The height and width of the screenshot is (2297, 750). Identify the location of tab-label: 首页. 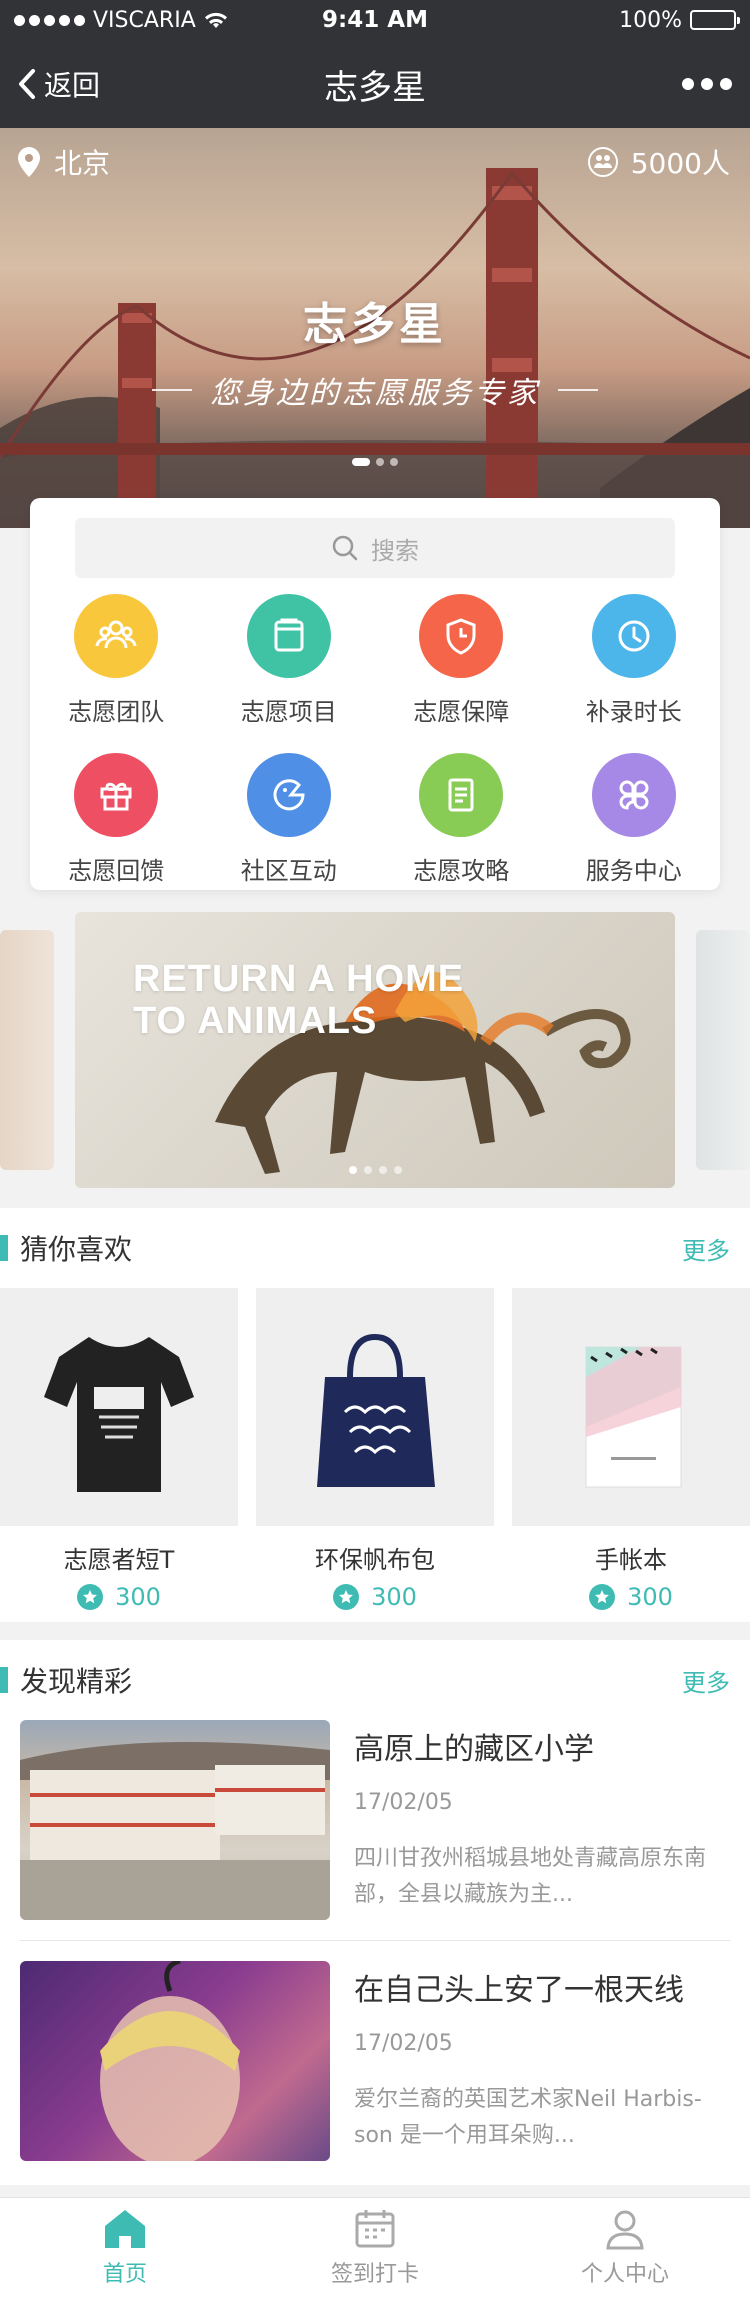
(124, 2274).